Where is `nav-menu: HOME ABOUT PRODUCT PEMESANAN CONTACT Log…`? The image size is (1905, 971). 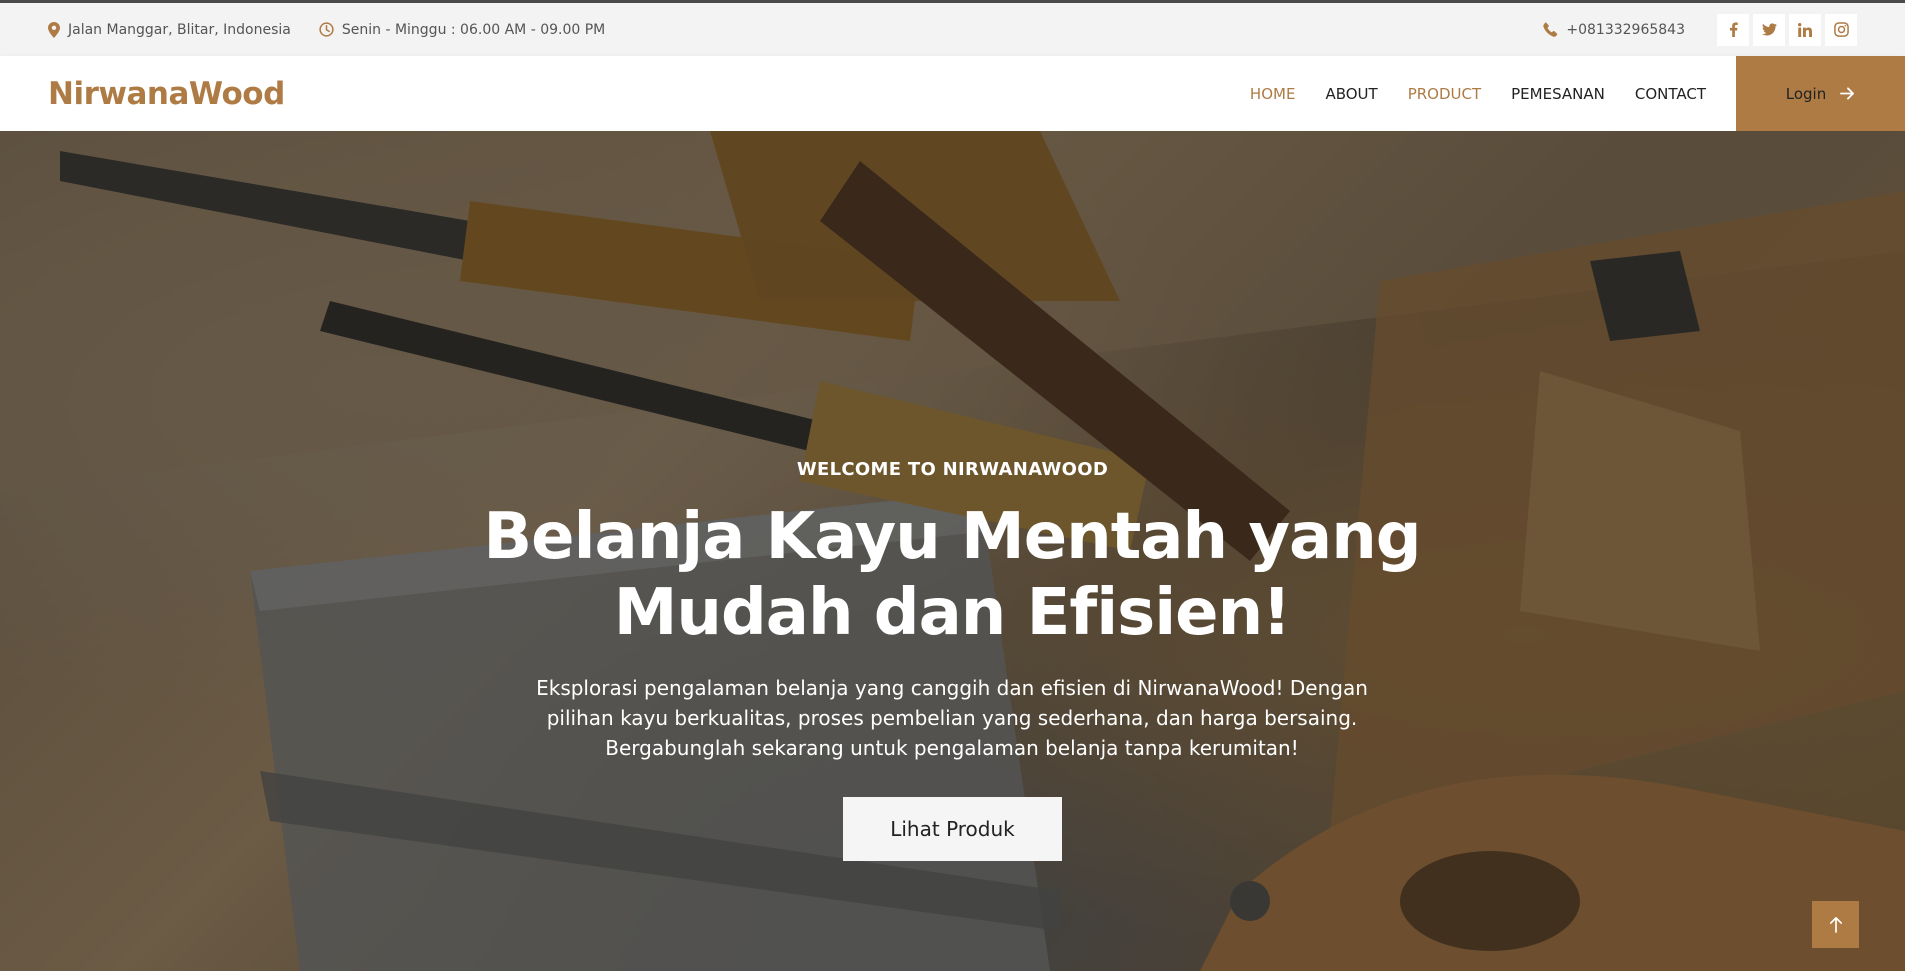 nav-menu: HOME ABOUT PRODUCT PEMESANAN CONTACT Log… is located at coordinates (1562, 93).